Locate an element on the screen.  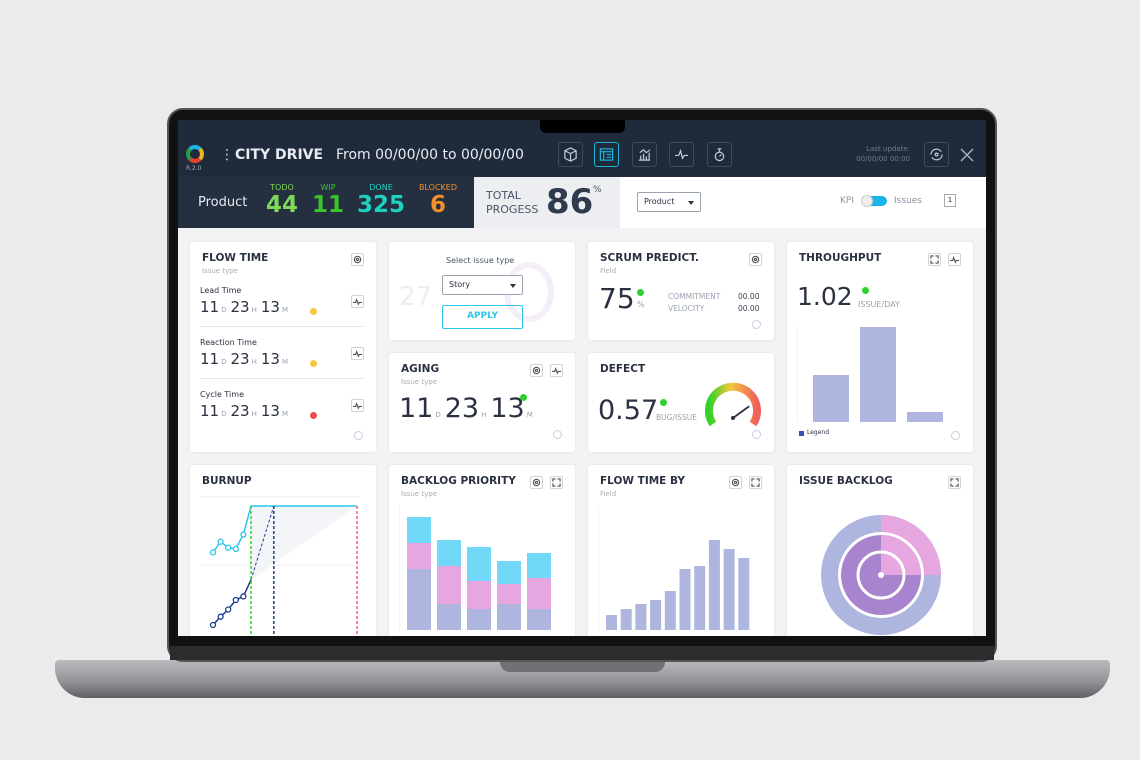
faded-value: 27 is located at coordinates (416, 297).